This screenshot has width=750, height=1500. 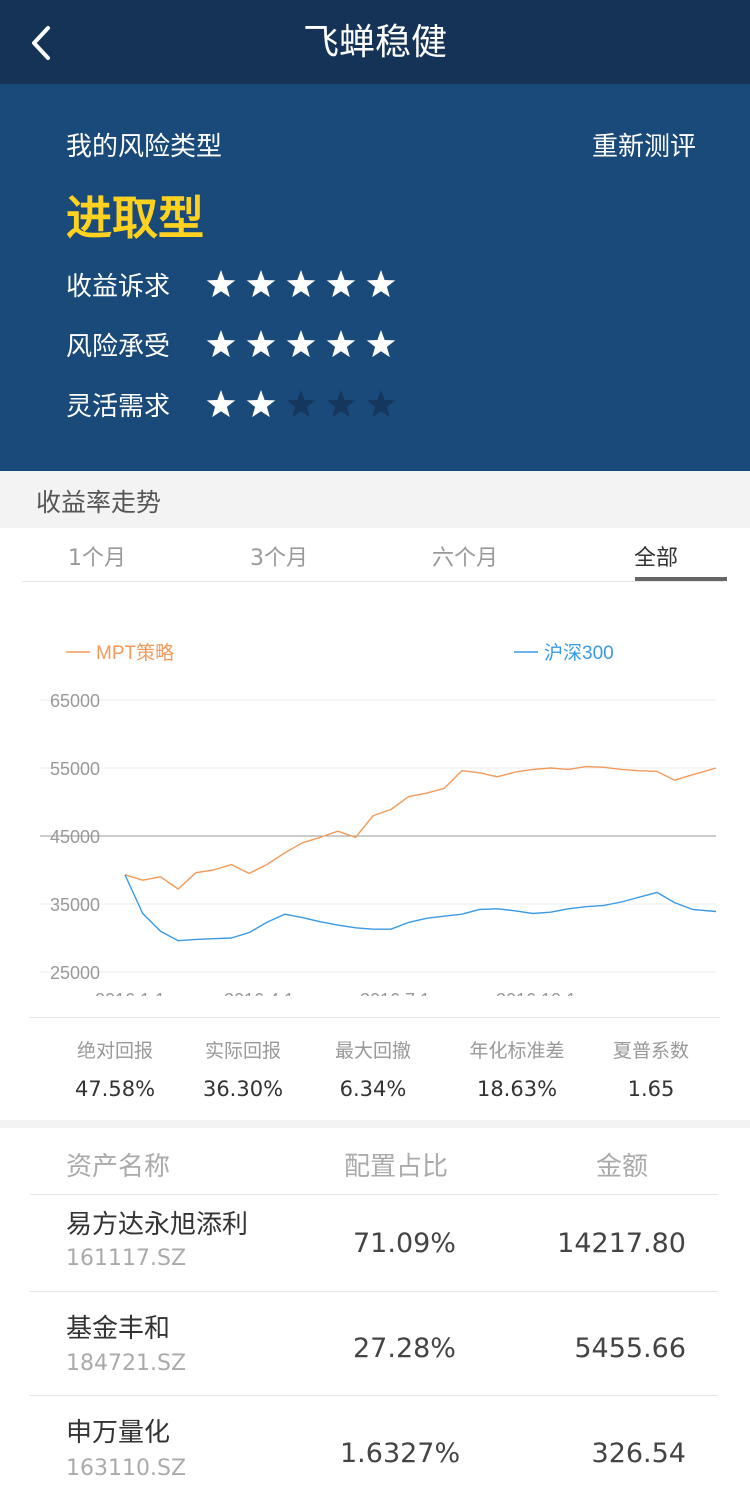 What do you see at coordinates (115, 1089) in the screenshot?
I see `stat-value: 47.58%` at bounding box center [115, 1089].